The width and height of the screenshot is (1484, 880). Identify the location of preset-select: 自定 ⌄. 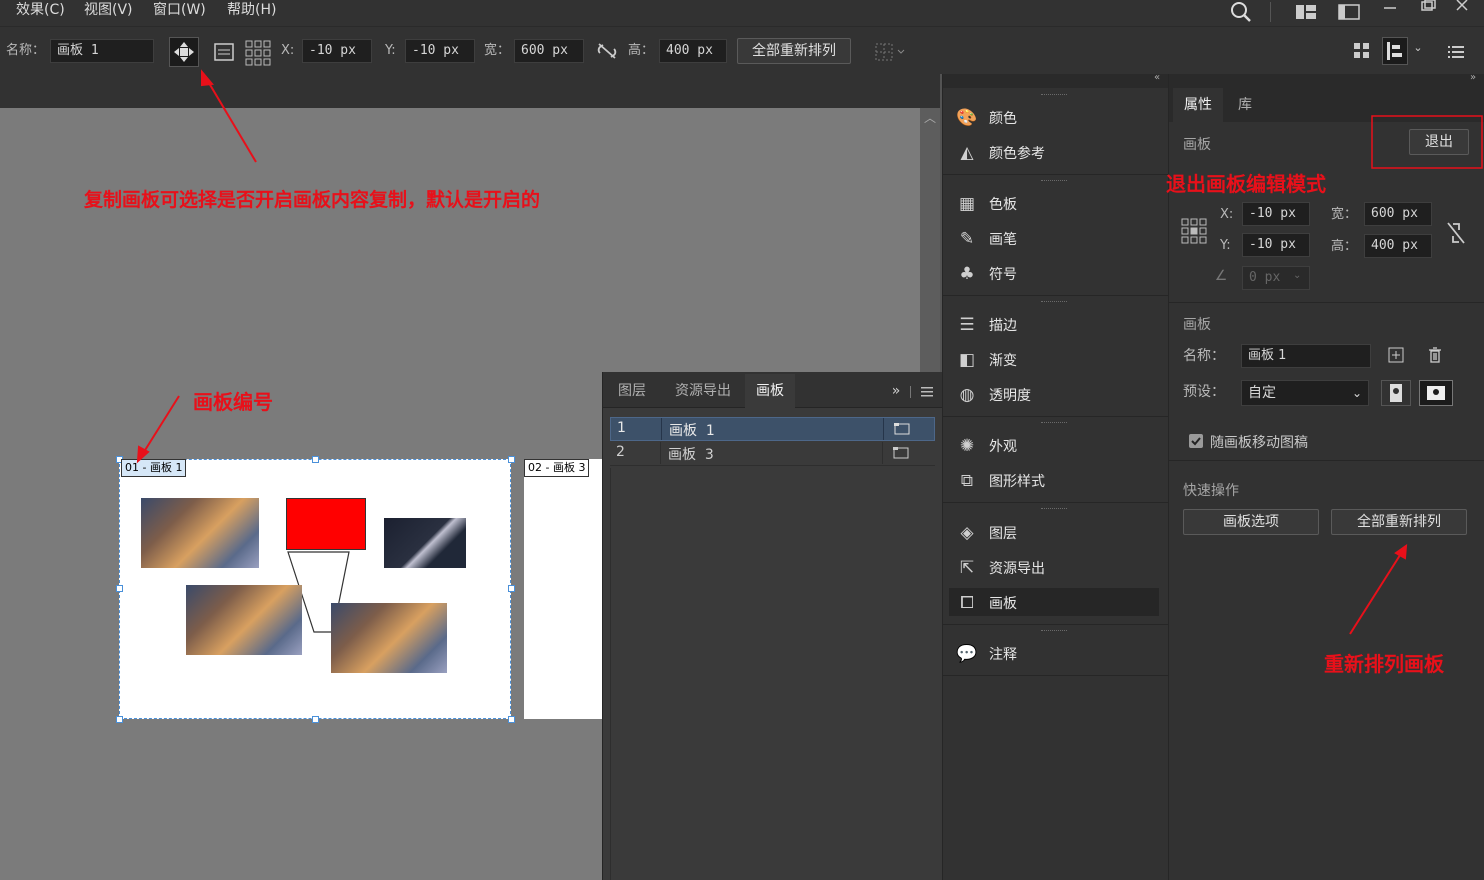
(1305, 393).